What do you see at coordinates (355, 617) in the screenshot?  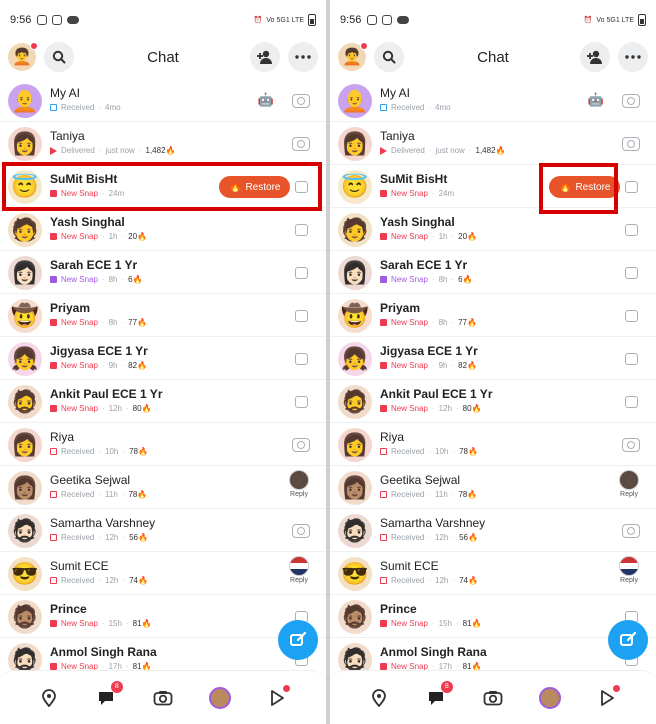 I see `friend-avatar: 🧔🏽` at bounding box center [355, 617].